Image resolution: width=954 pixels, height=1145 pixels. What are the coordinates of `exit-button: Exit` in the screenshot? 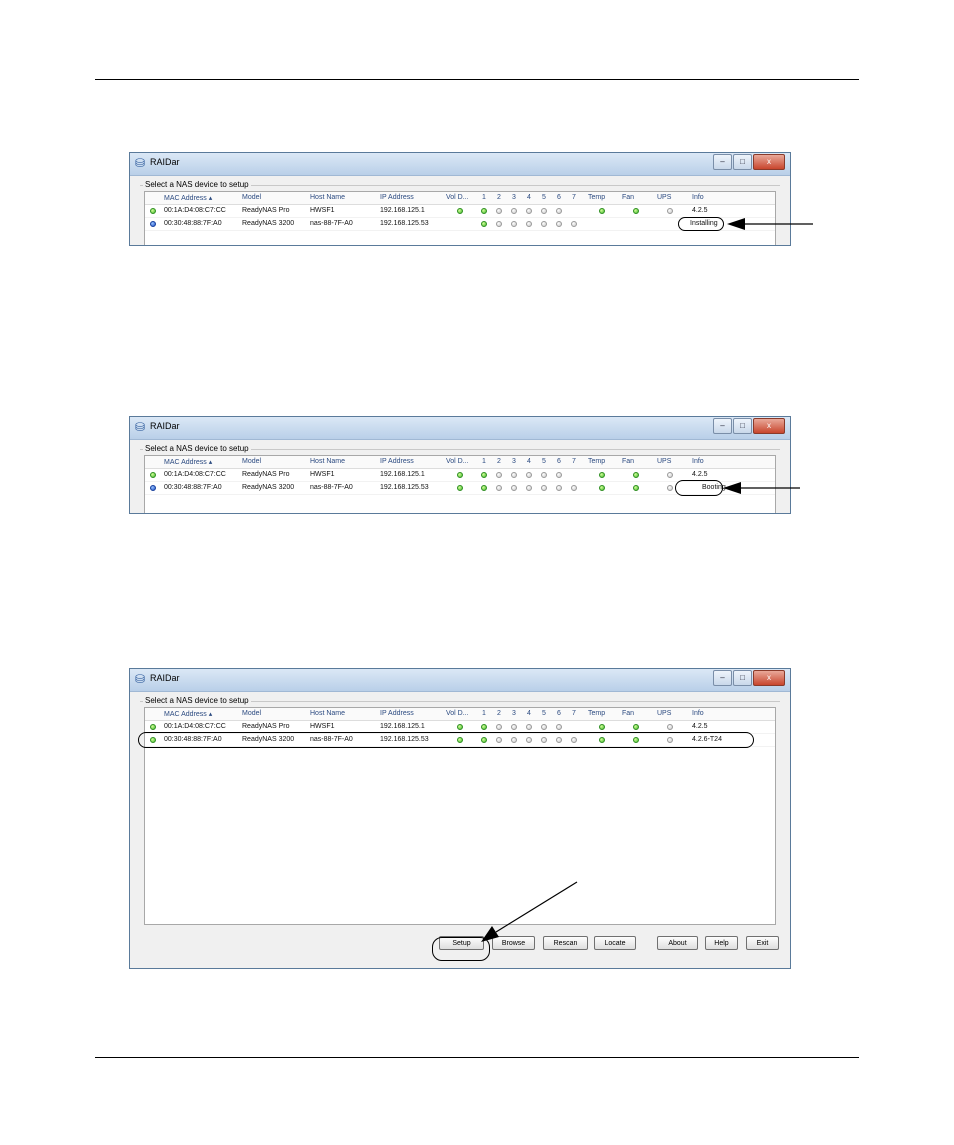 It's located at (762, 943).